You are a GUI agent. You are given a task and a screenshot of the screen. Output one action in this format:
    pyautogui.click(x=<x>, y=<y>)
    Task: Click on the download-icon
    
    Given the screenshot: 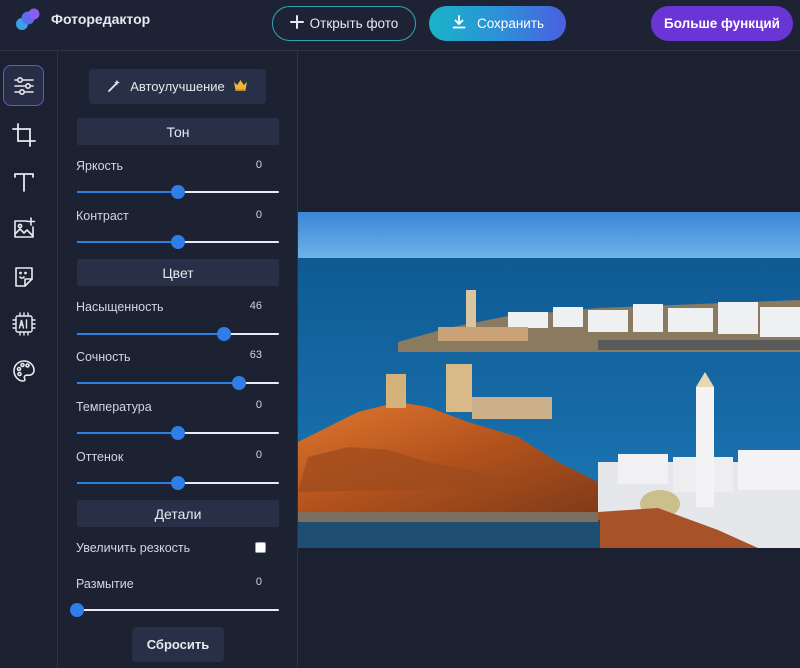 What is the action you would take?
    pyautogui.click(x=459, y=23)
    